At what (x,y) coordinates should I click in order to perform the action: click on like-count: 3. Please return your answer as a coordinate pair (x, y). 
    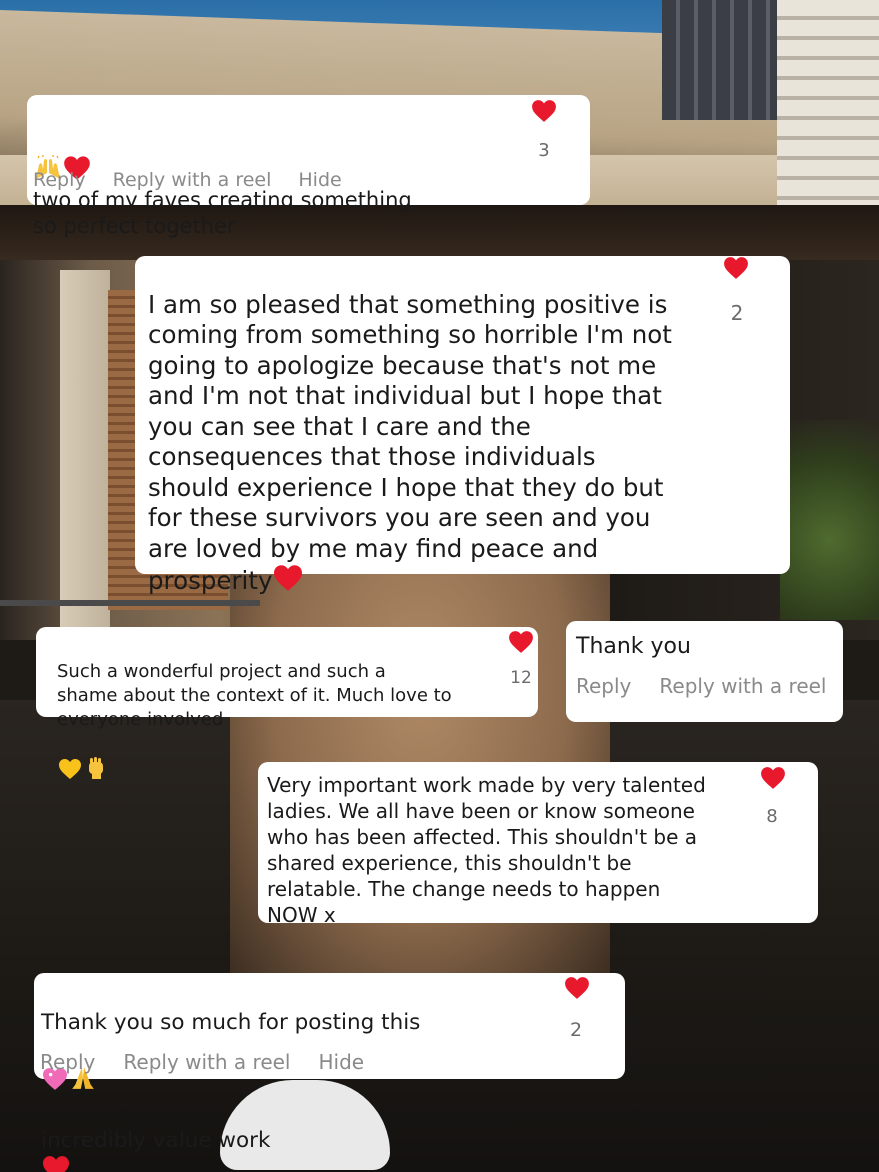
    Looking at the image, I should click on (544, 150).